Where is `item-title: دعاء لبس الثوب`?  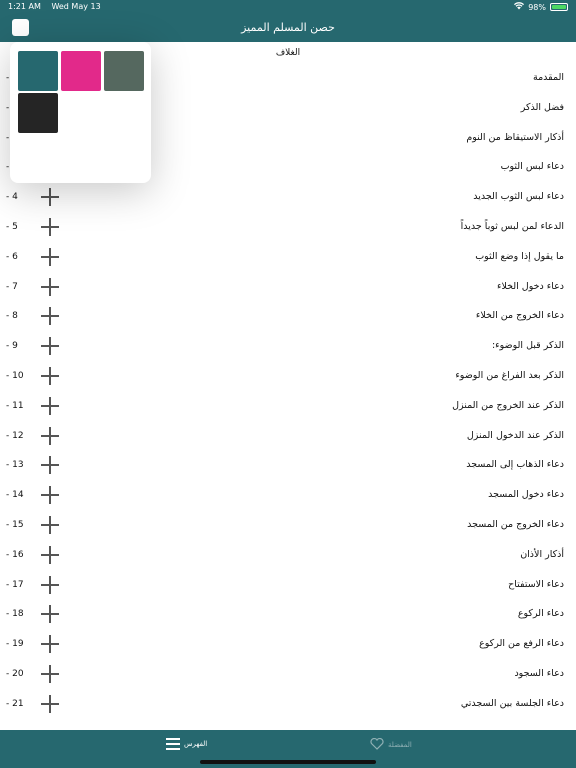 item-title: دعاء لبس الثوب is located at coordinates (532, 167).